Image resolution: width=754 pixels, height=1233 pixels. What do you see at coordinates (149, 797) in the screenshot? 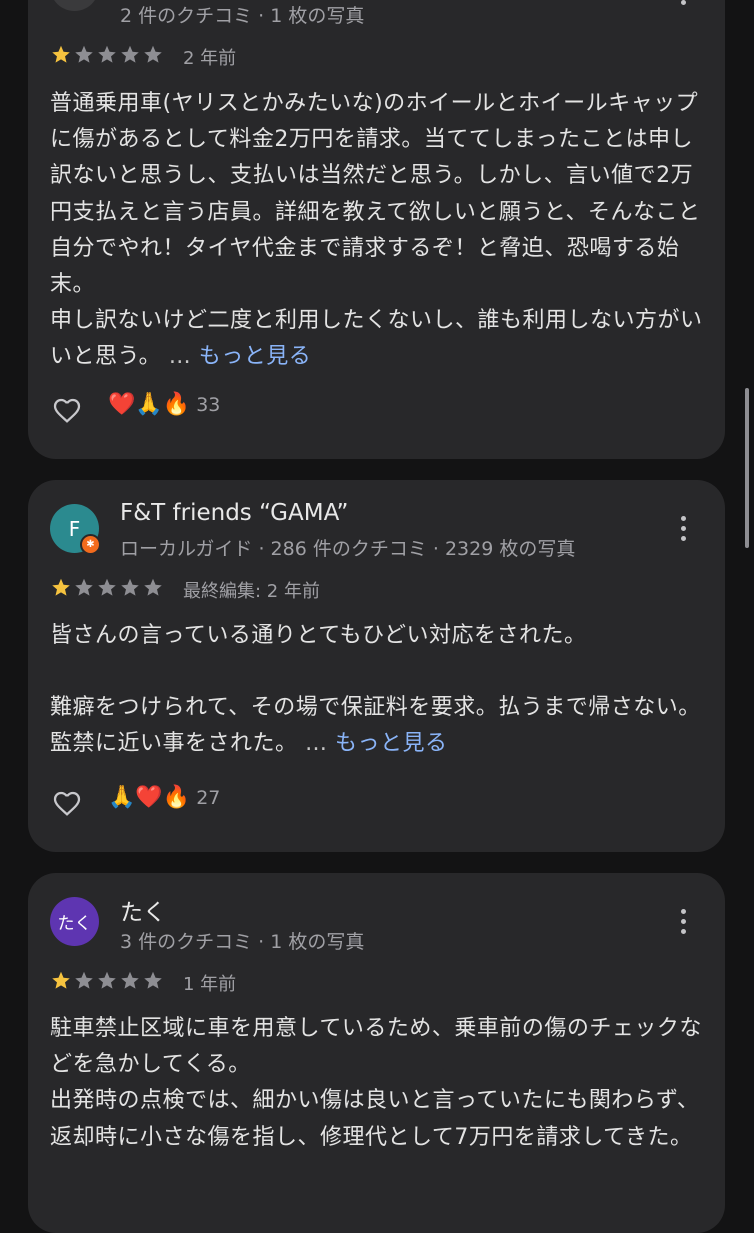
I see `reaction-emojis: 🙏❤️🔥` at bounding box center [149, 797].